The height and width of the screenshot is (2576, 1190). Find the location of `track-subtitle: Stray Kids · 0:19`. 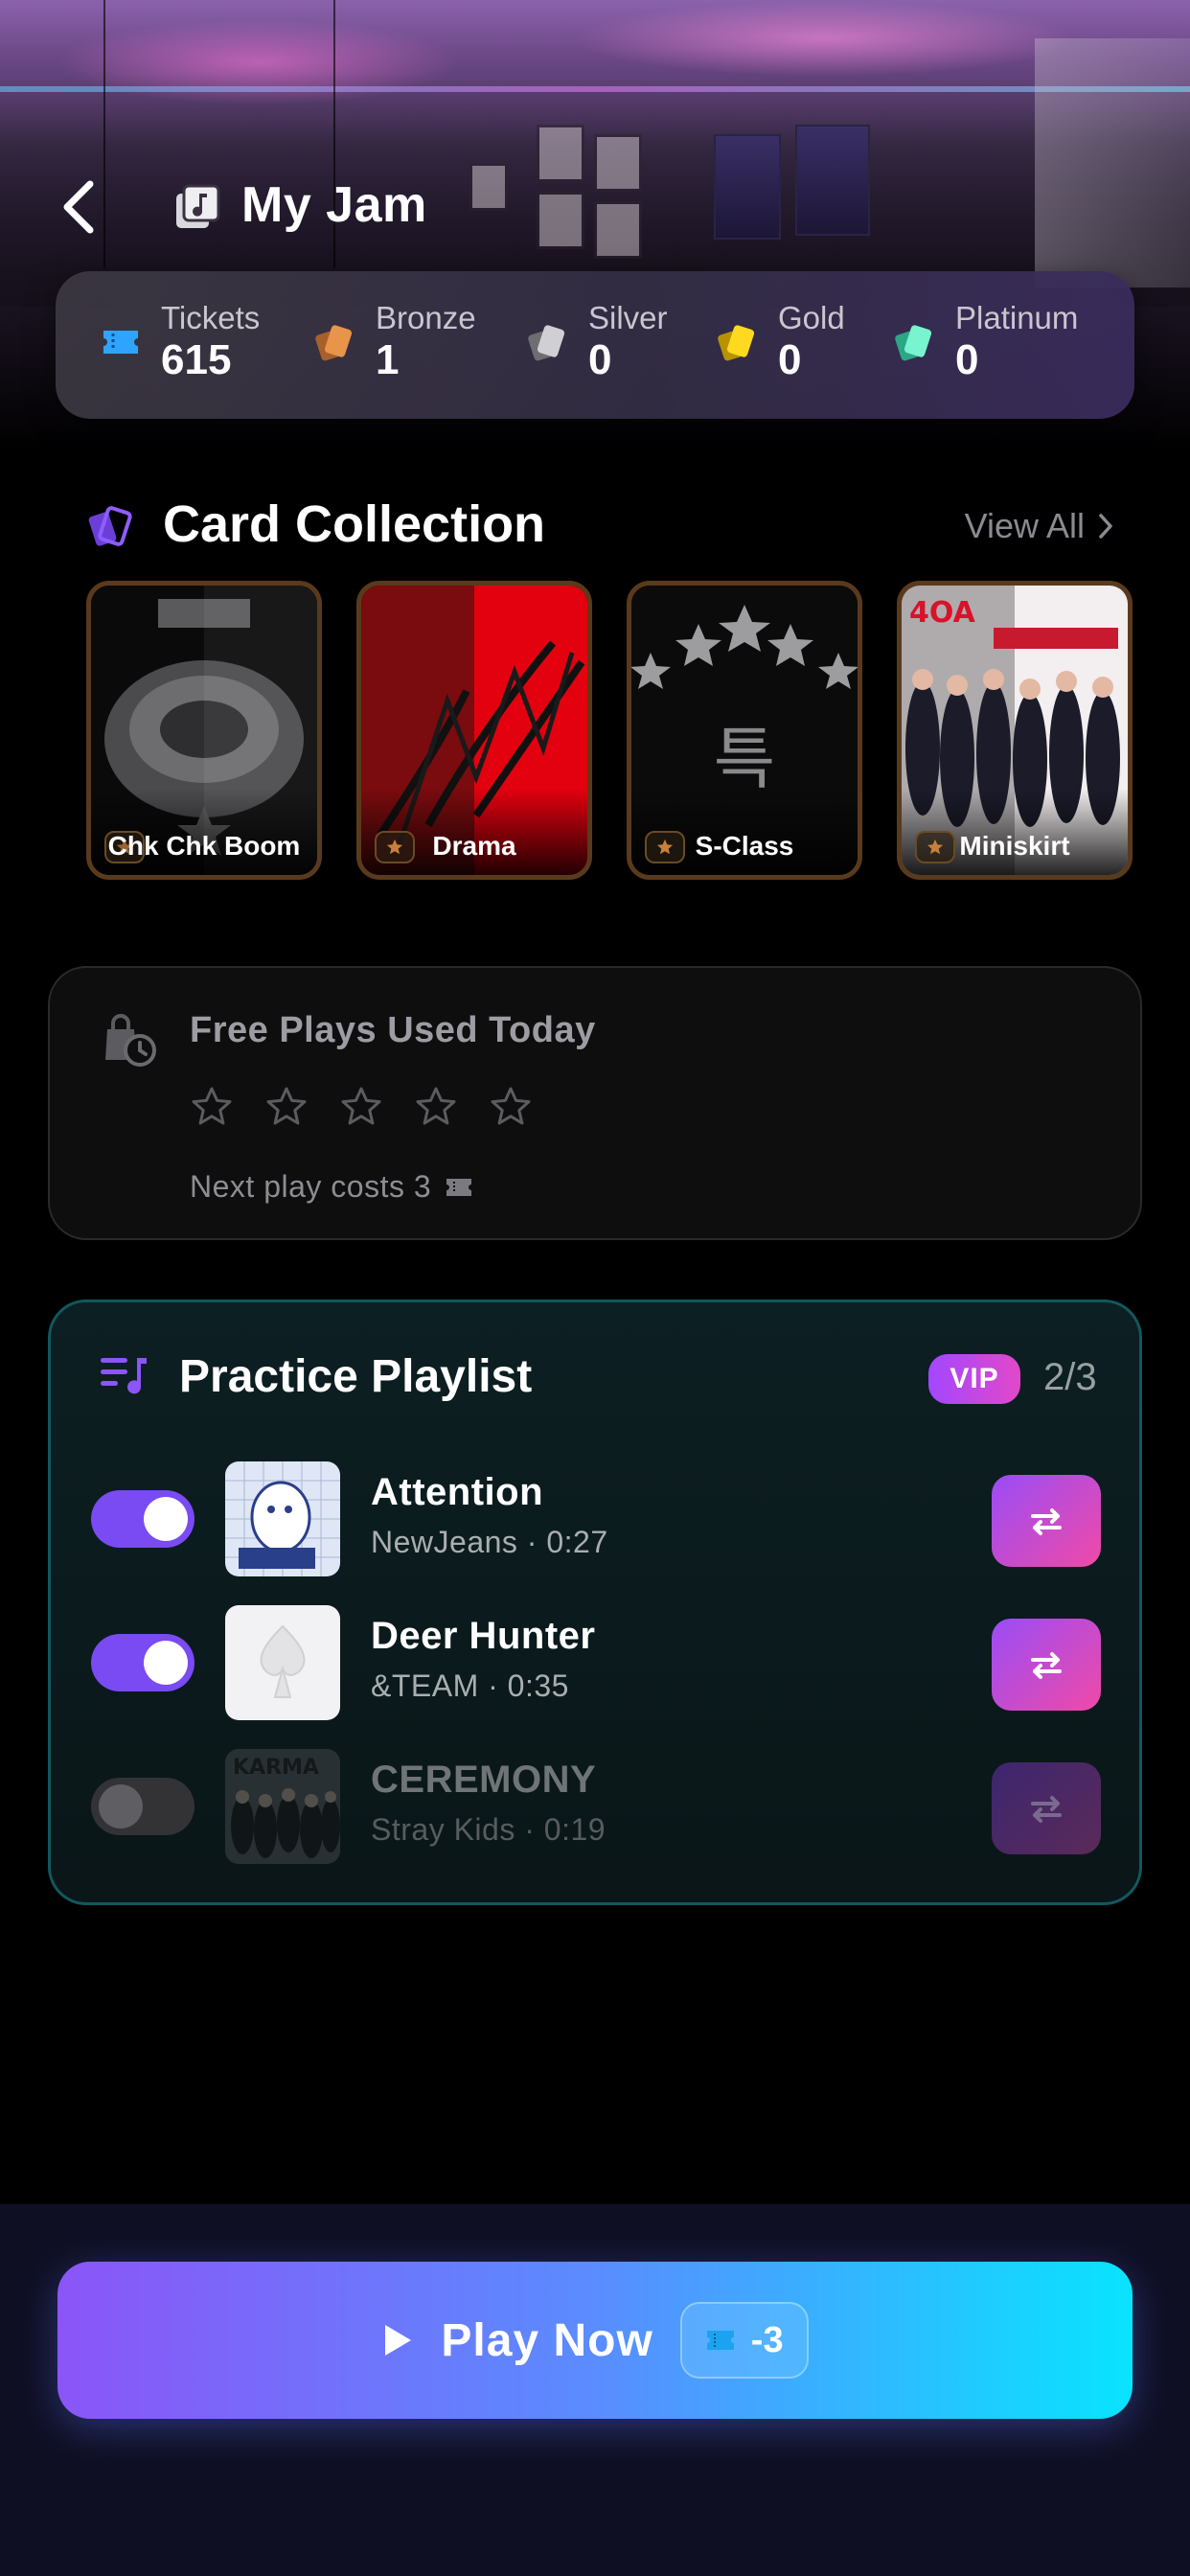

track-subtitle: Stray Kids · 0:19 is located at coordinates (489, 1829).